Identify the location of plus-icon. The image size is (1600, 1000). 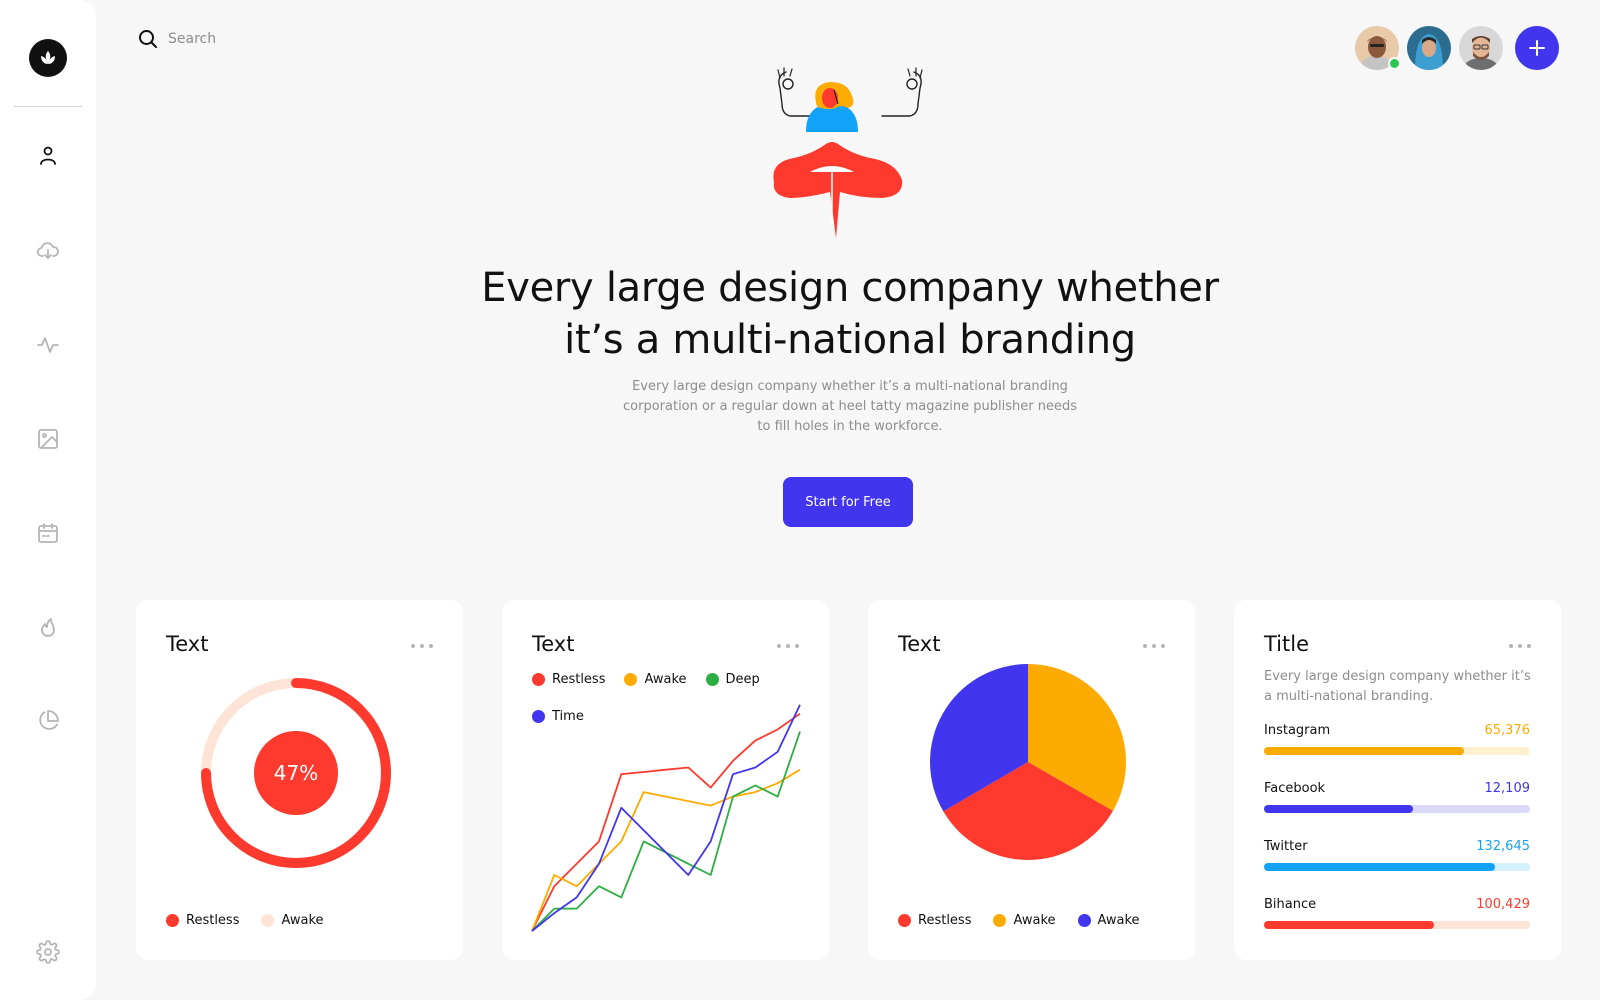
(1537, 48).